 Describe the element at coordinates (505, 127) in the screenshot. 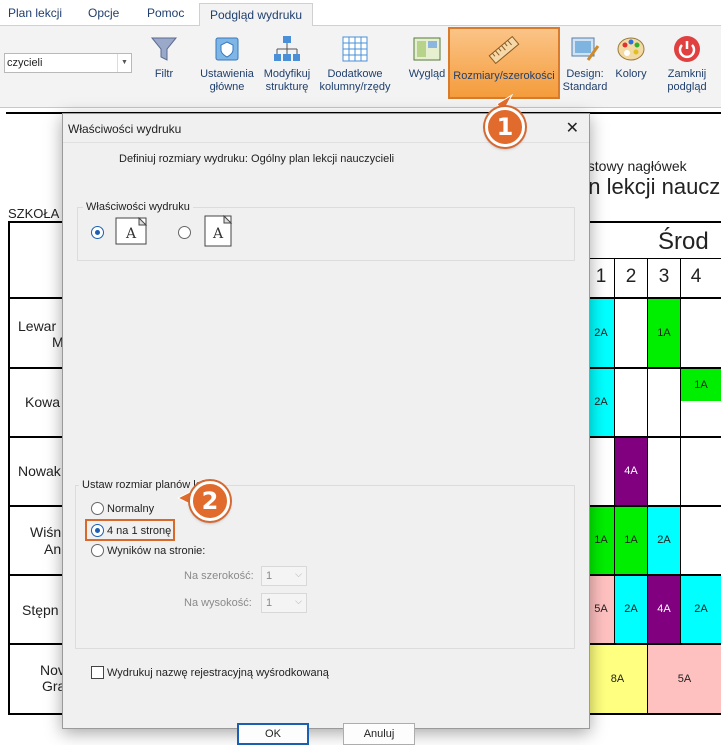

I see `step-badge-1: 1` at that location.